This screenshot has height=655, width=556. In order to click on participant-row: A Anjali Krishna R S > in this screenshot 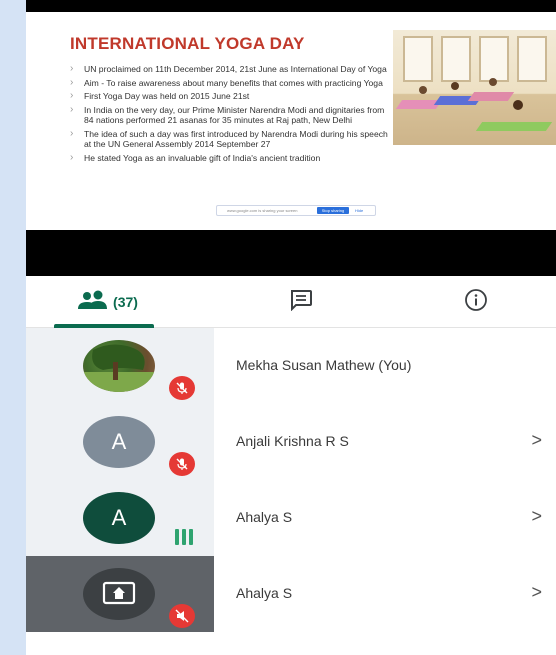, I will do `click(291, 442)`.